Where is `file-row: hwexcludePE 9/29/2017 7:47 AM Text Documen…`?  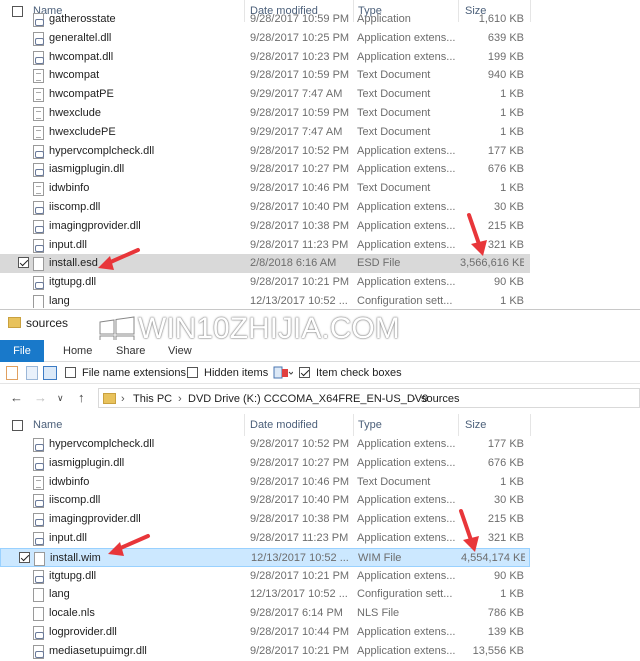 file-row: hwexcludePE 9/29/2017 7:47 AM Text Documen… is located at coordinates (265, 132).